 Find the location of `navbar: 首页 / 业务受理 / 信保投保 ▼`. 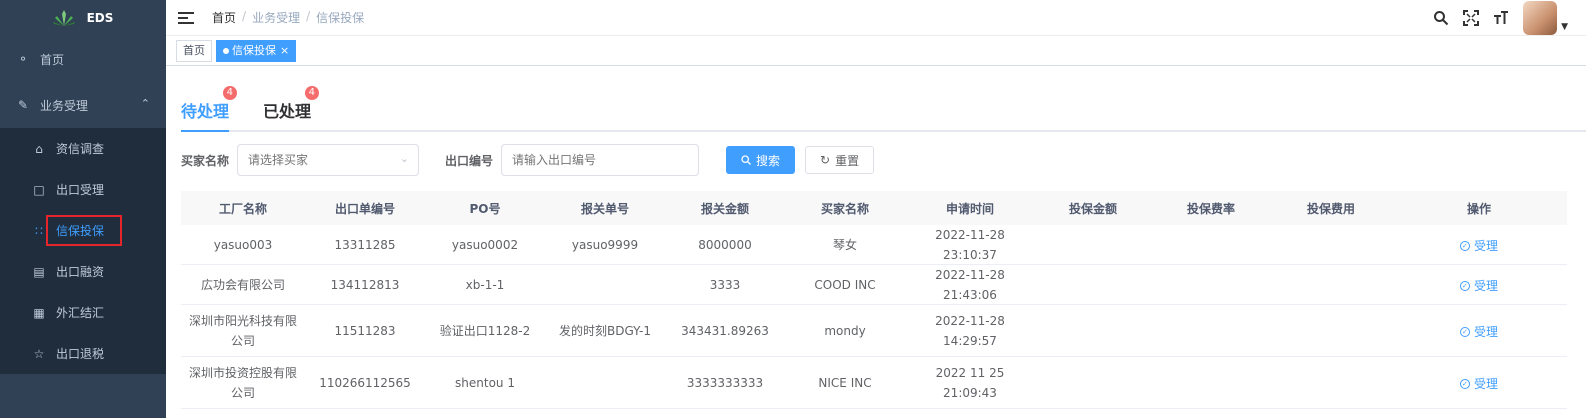

navbar: 首页 / 业务受理 / 信保投保 ▼ is located at coordinates (876, 18).